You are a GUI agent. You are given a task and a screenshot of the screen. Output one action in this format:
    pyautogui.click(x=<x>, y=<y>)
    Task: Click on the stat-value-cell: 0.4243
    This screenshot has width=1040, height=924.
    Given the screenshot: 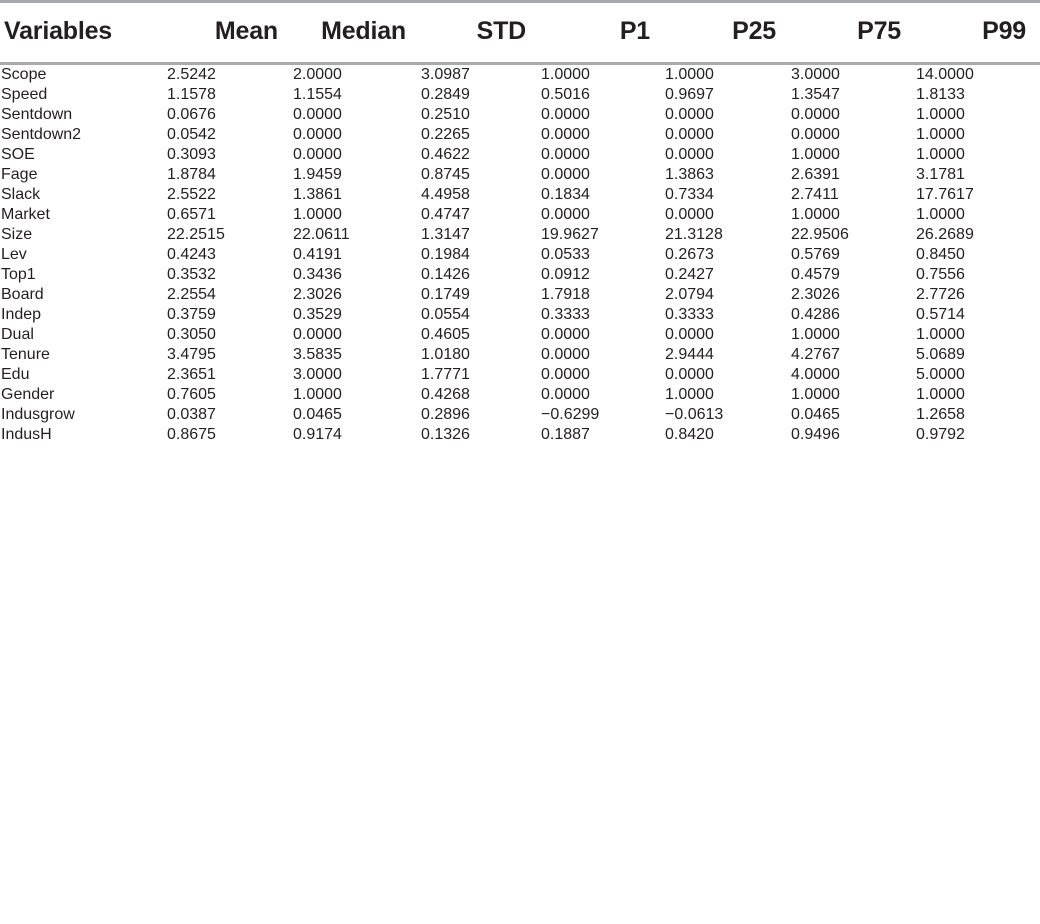 What is the action you would take?
    pyautogui.click(x=191, y=254)
    